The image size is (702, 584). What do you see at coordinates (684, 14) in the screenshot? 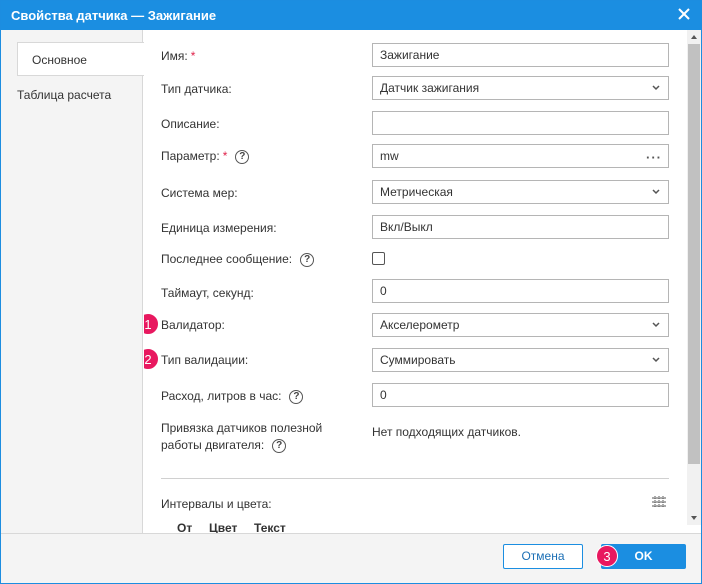
I see `close-icon` at bounding box center [684, 14].